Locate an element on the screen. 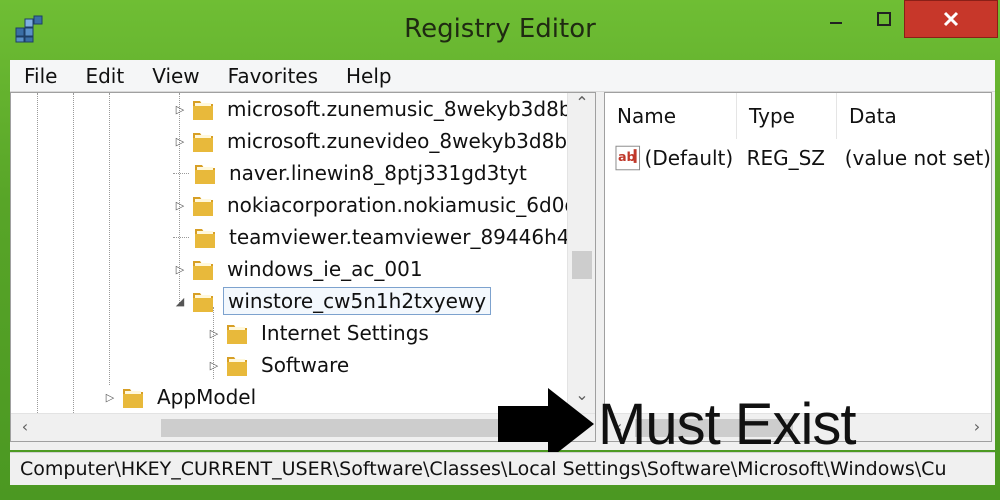 The image size is (1000, 500). annotation: Must Exist is located at coordinates (677, 424).